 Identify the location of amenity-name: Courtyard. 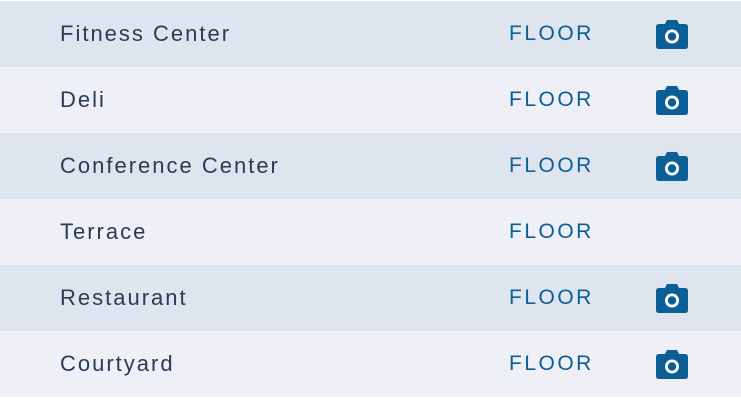
(117, 363).